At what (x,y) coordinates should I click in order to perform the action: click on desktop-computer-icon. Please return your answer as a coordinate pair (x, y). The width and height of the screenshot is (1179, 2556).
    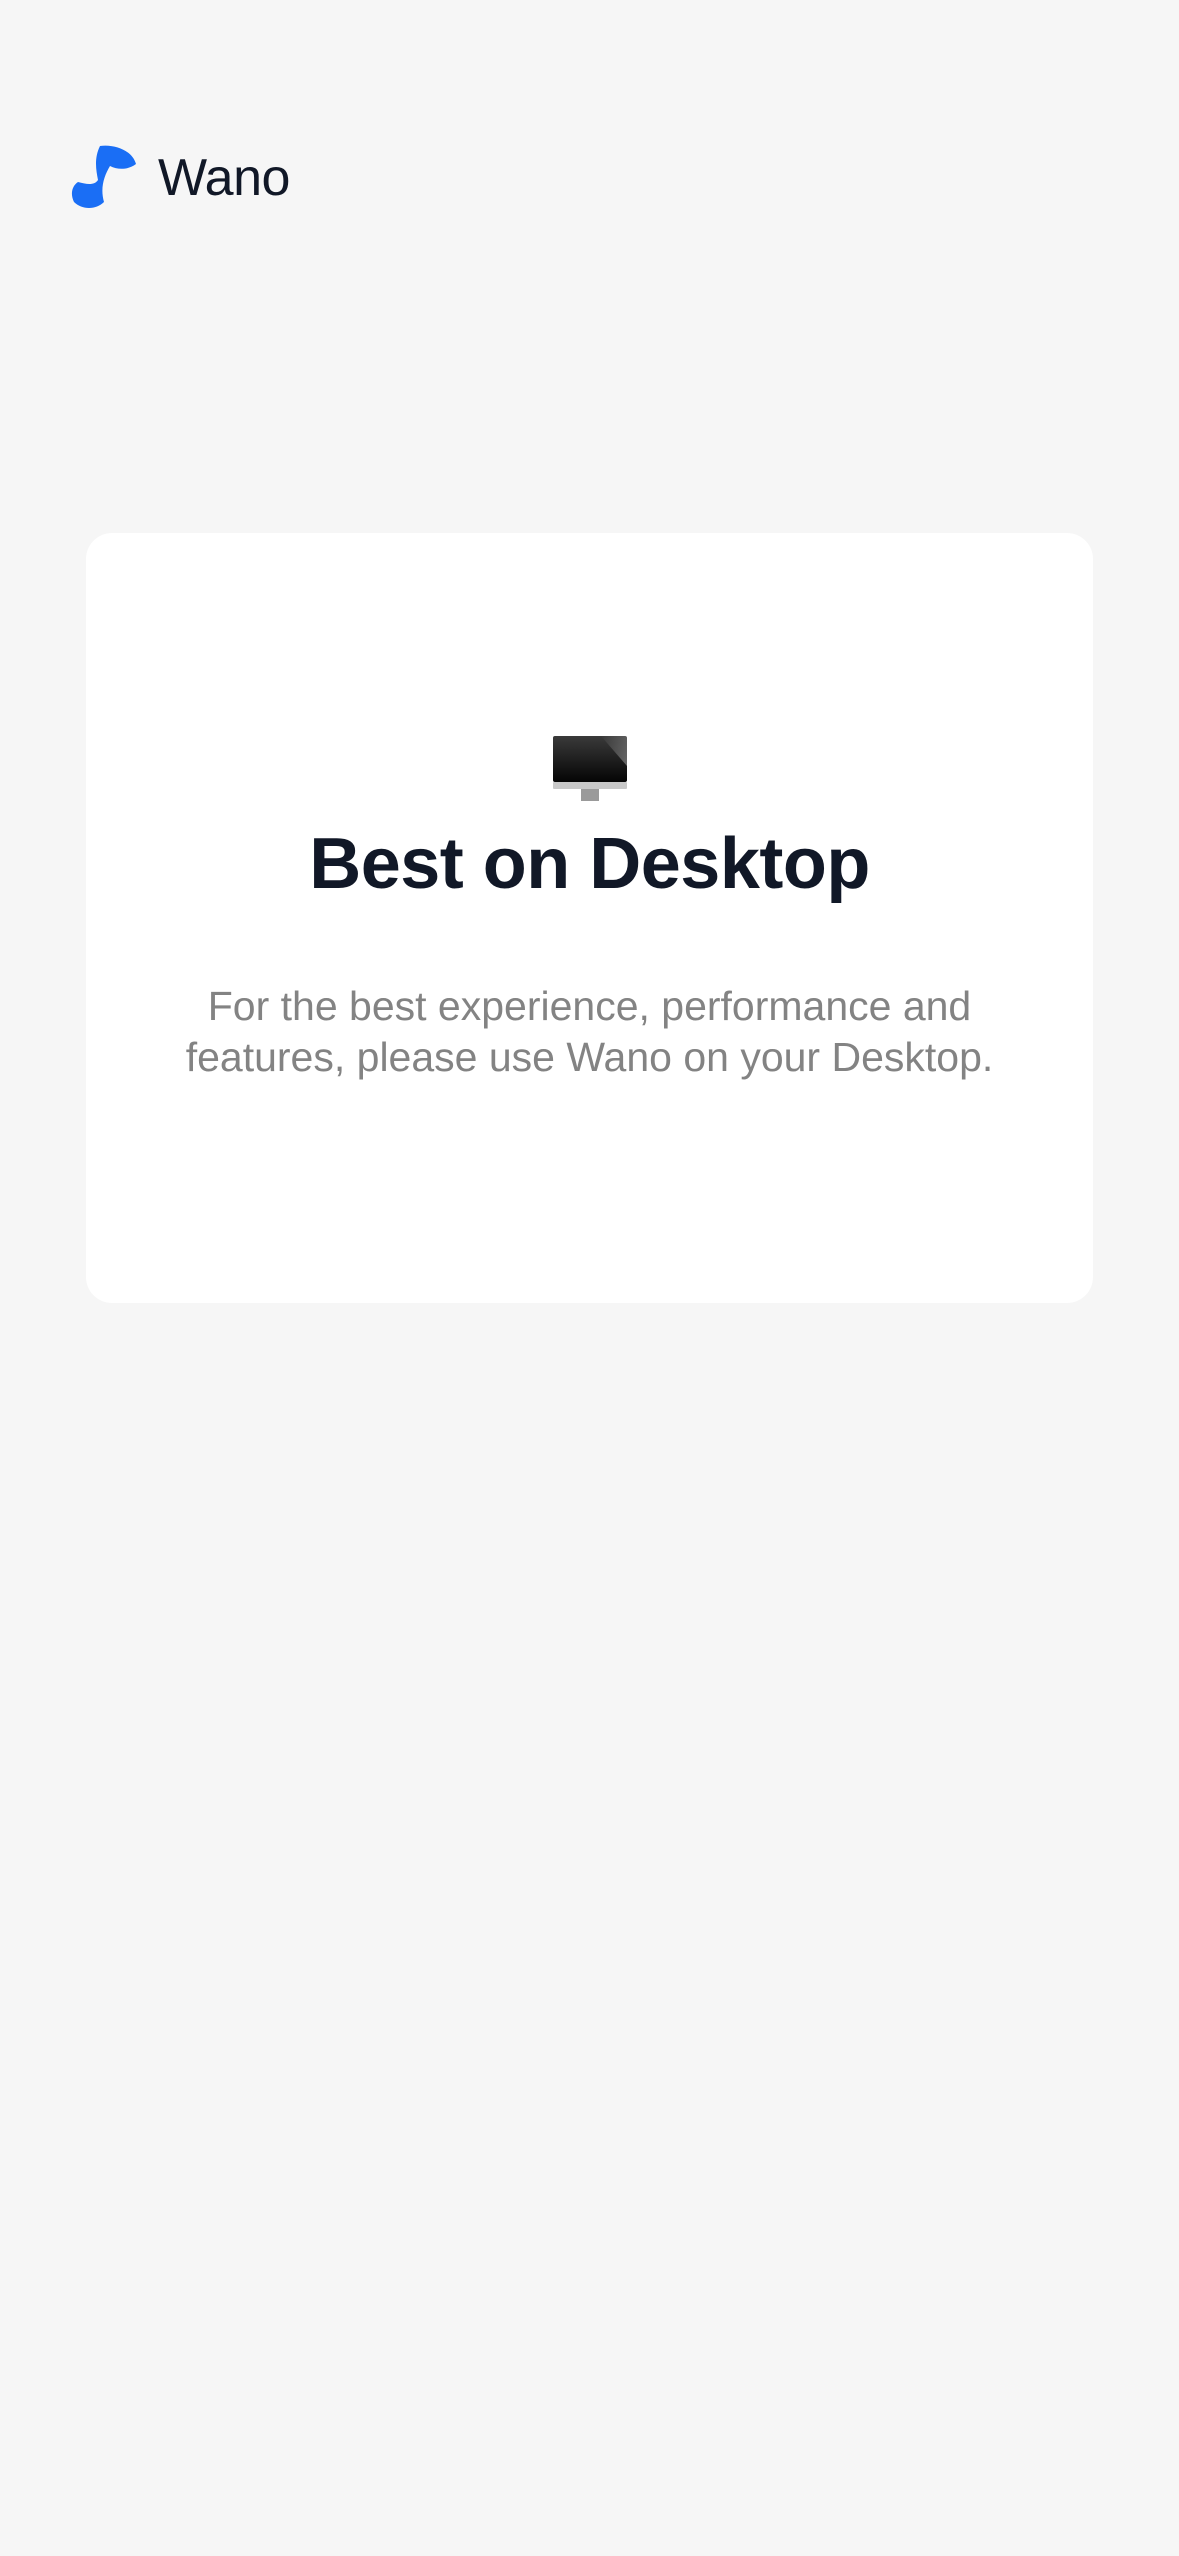
    Looking at the image, I should click on (589, 768).